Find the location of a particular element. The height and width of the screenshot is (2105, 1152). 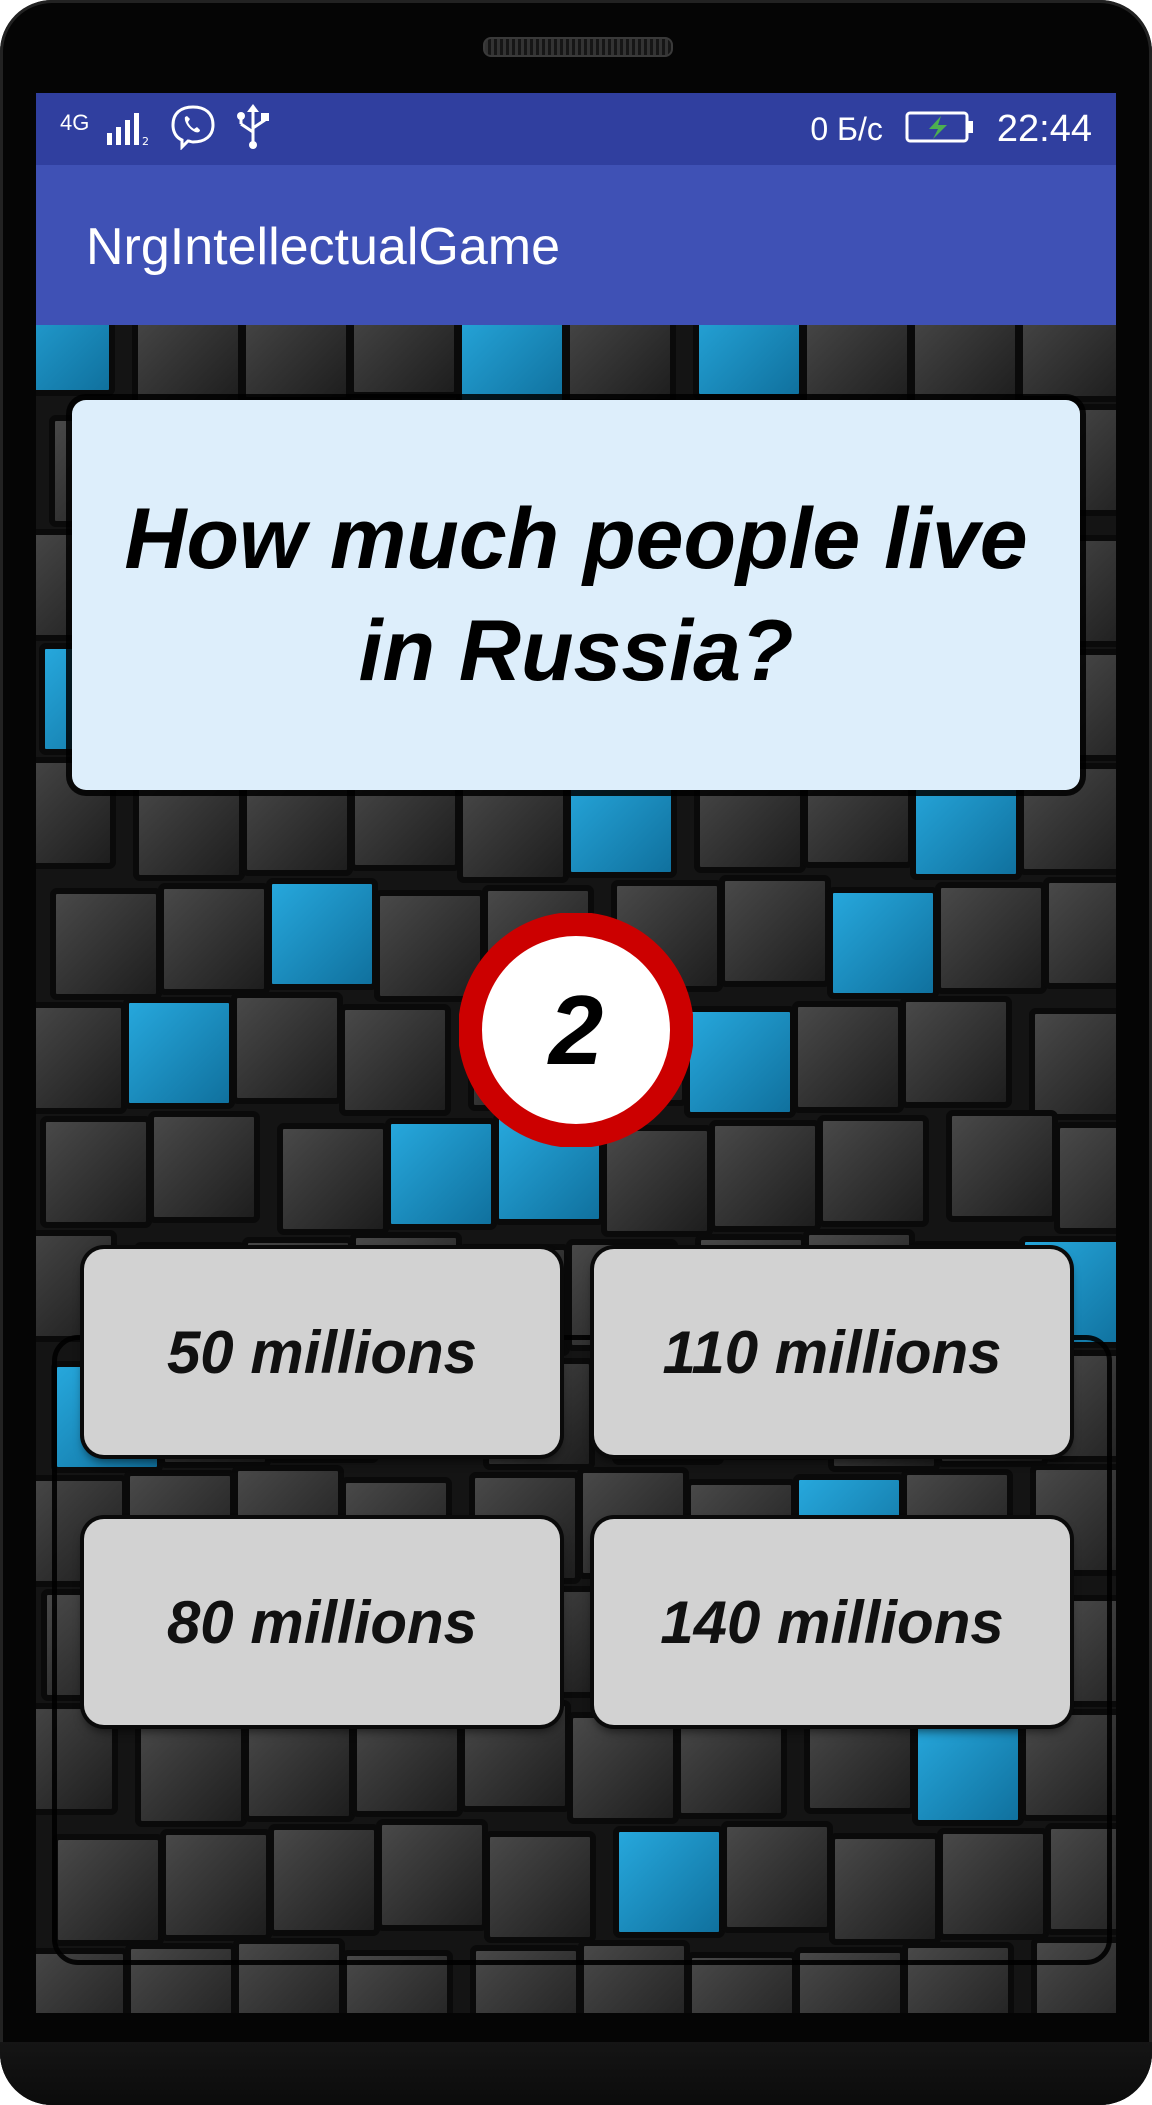

answer-button-4: 140 millions is located at coordinates (832, 1622).